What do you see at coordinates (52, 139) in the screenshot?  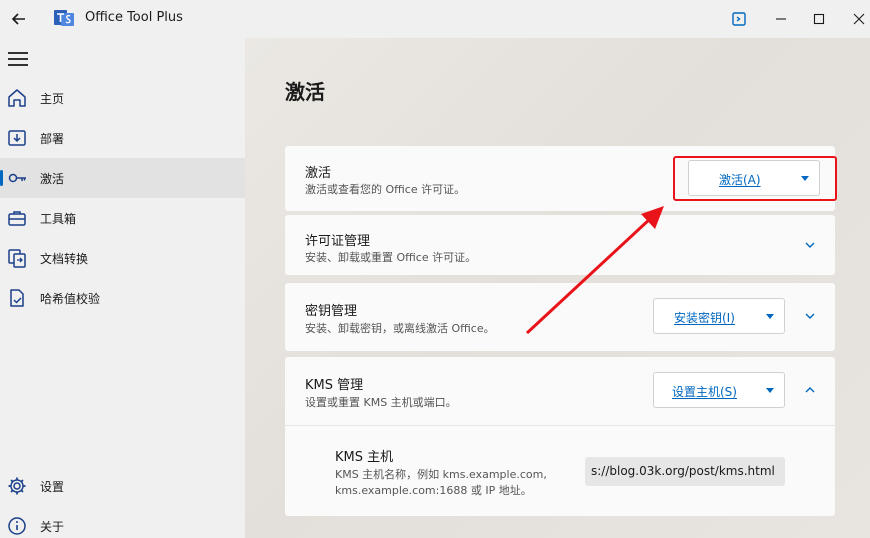 I see `sidebar-item-label: 部署` at bounding box center [52, 139].